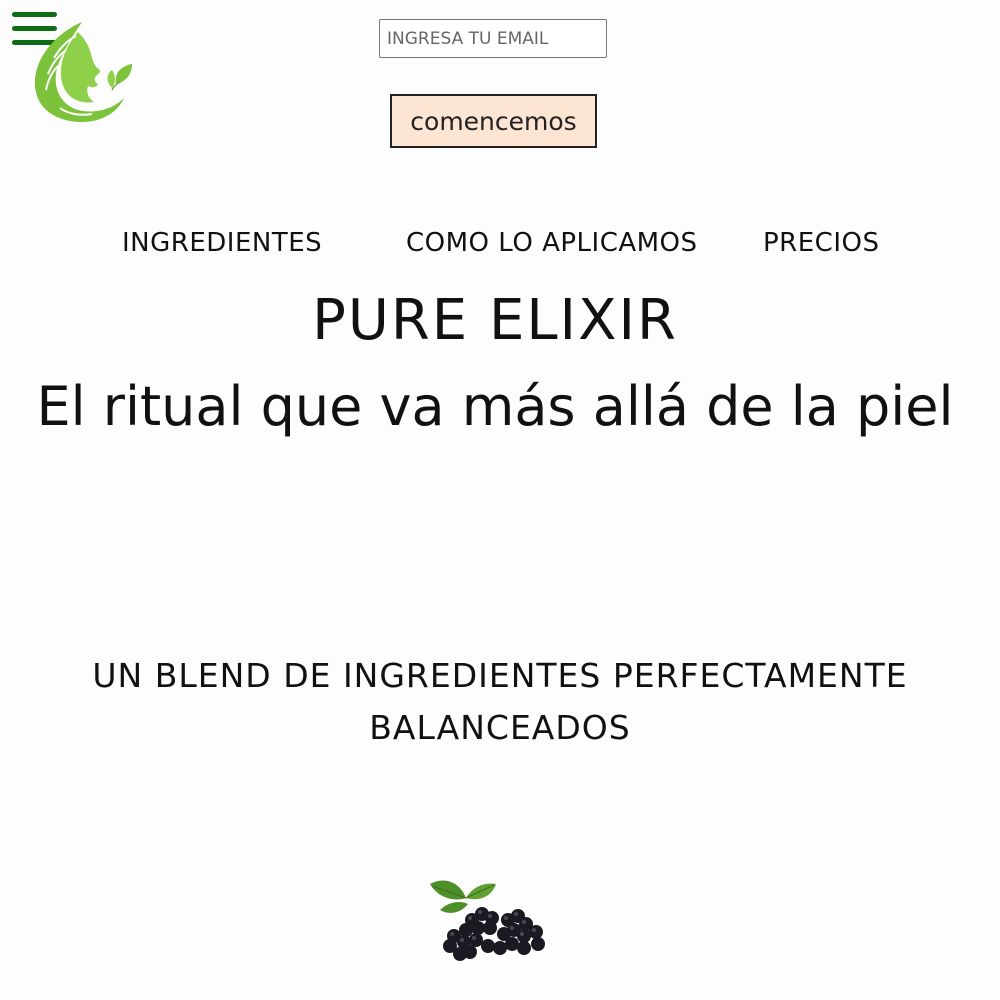 This screenshot has width=1000, height=1000. I want to click on blackberries-image-icon, so click(487, 920).